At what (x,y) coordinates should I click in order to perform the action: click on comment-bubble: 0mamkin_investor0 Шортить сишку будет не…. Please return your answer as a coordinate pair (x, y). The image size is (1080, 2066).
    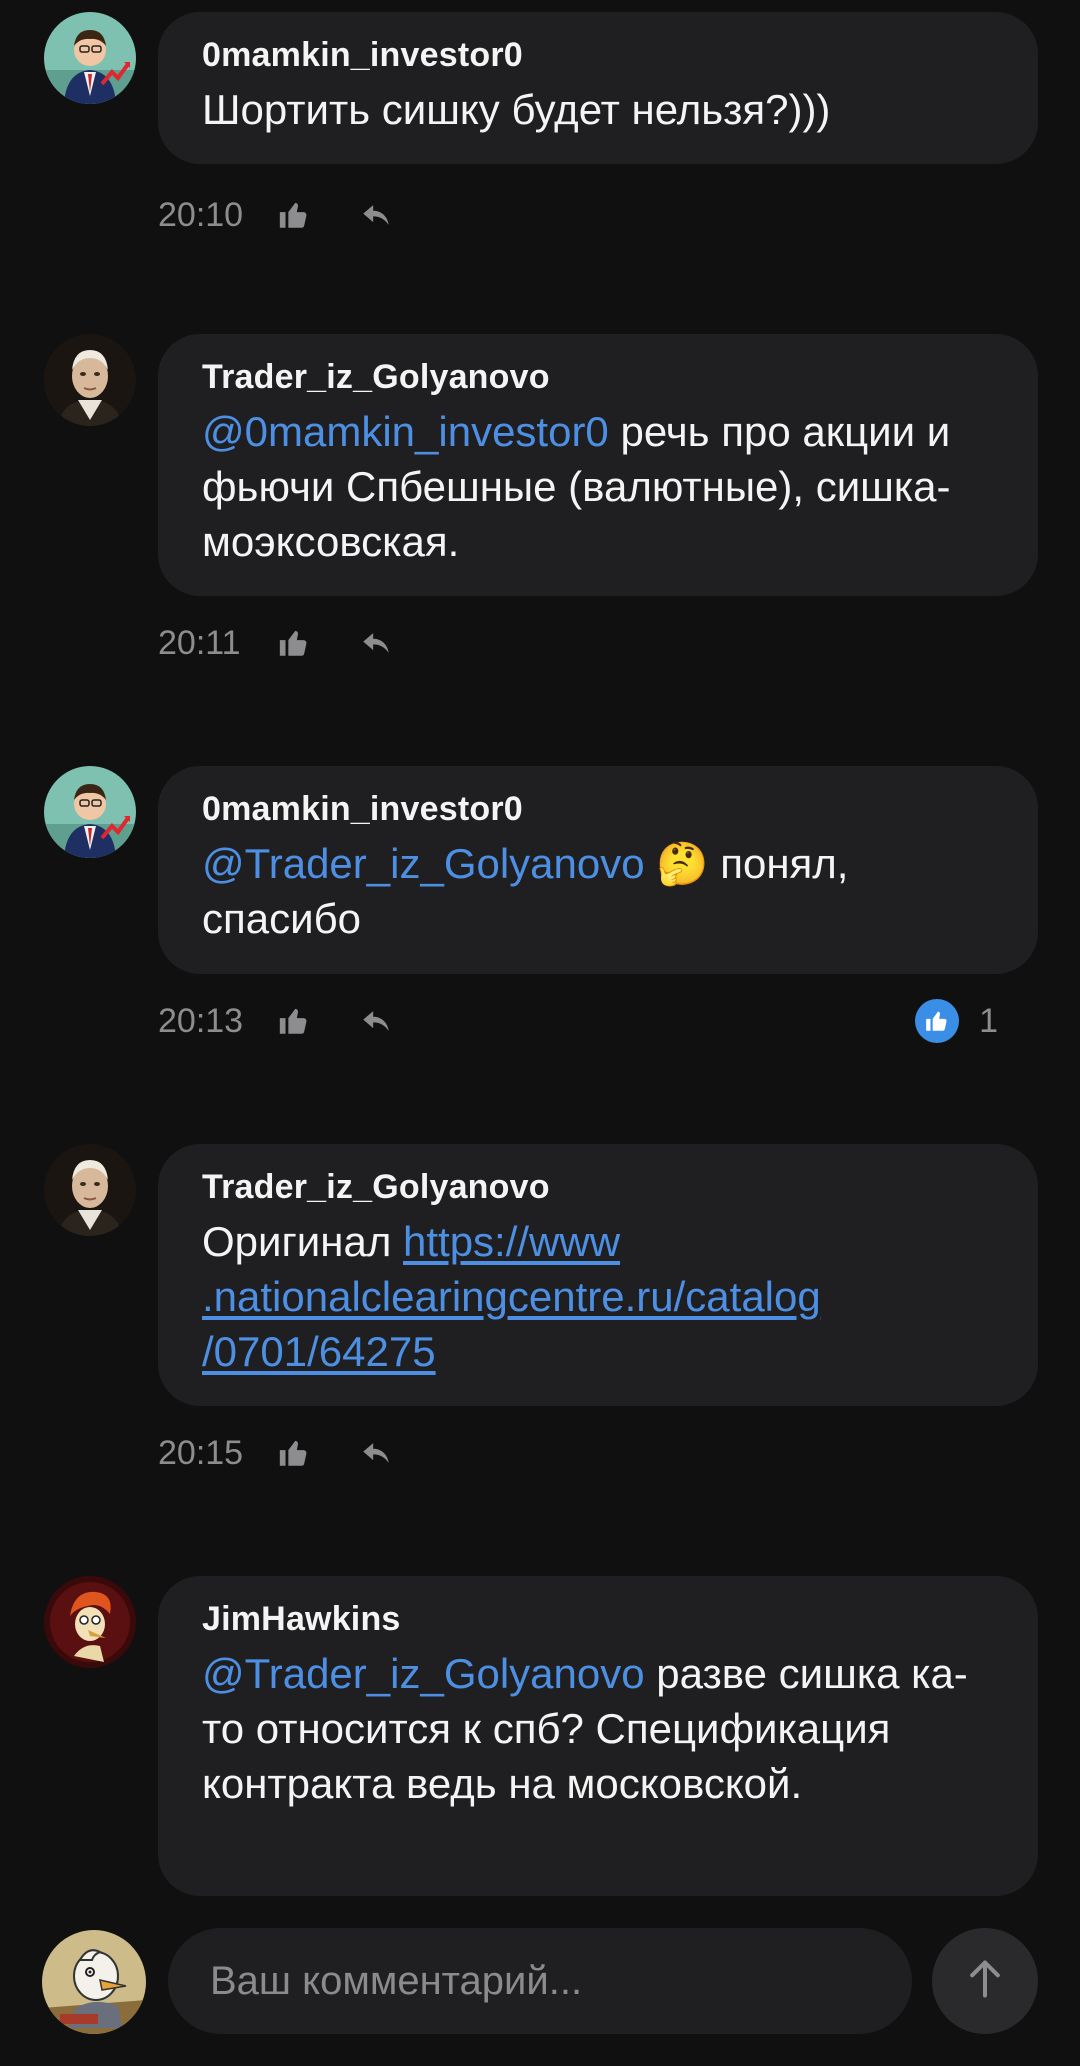
    Looking at the image, I should click on (598, 88).